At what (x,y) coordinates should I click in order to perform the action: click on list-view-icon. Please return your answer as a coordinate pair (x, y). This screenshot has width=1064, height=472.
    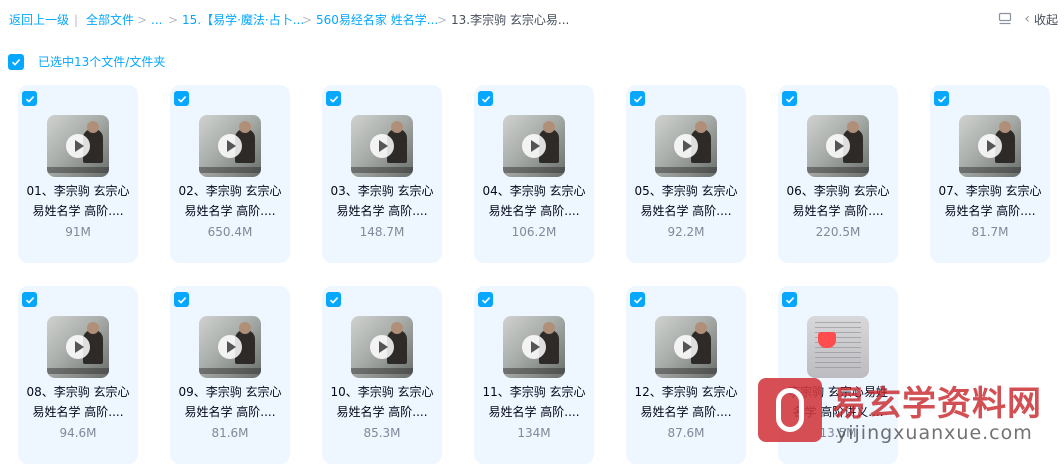
    Looking at the image, I should click on (1005, 19).